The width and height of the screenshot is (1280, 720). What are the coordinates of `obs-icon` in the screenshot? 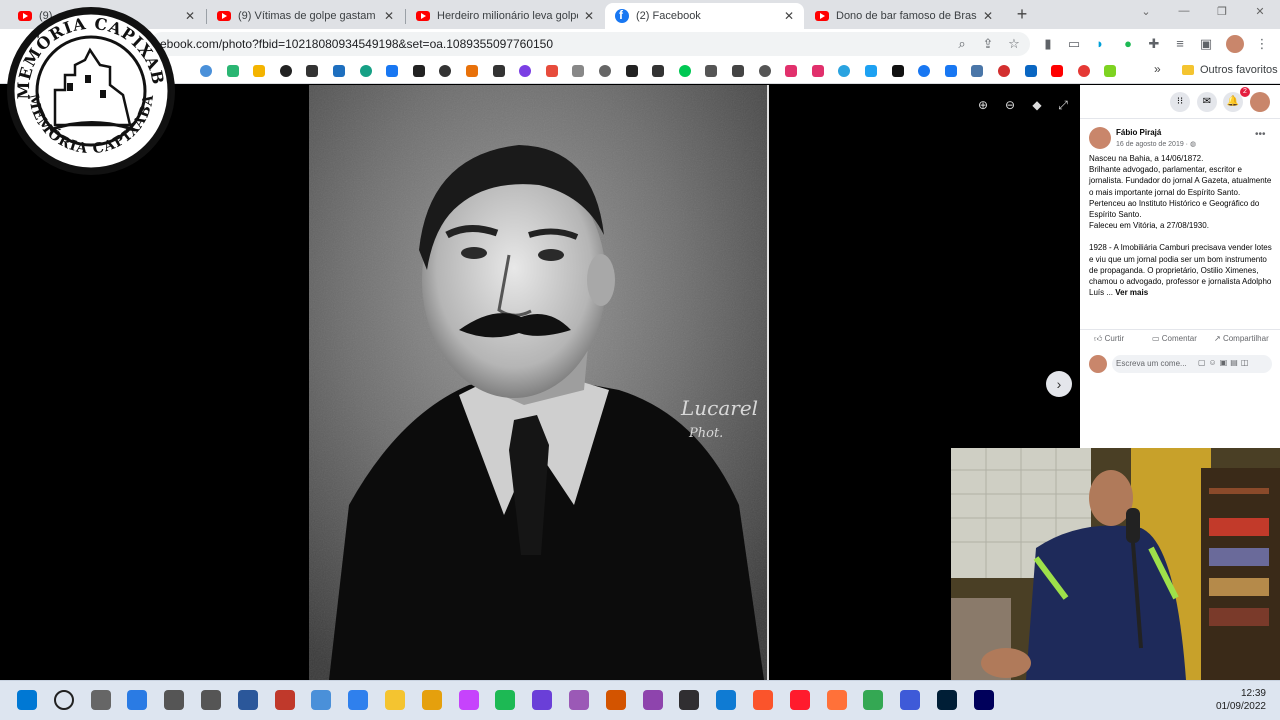 It's located at (689, 700).